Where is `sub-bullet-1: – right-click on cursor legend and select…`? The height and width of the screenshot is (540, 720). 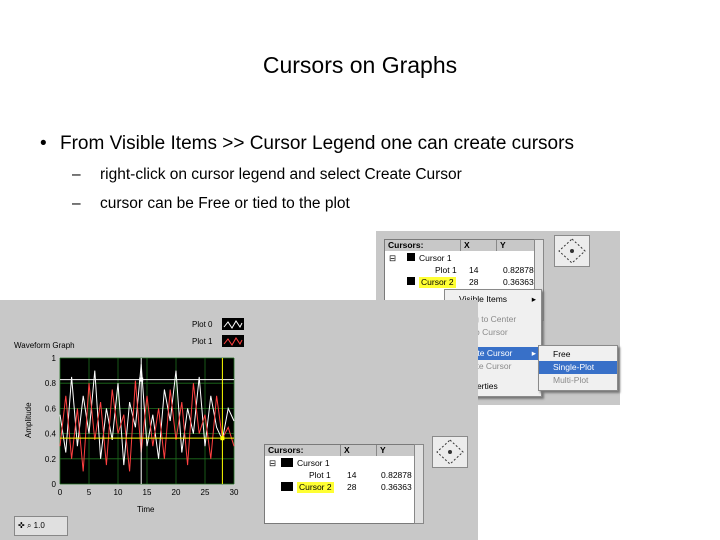 sub-bullet-1: – right-click on cursor legend and select… is located at coordinates (267, 175).